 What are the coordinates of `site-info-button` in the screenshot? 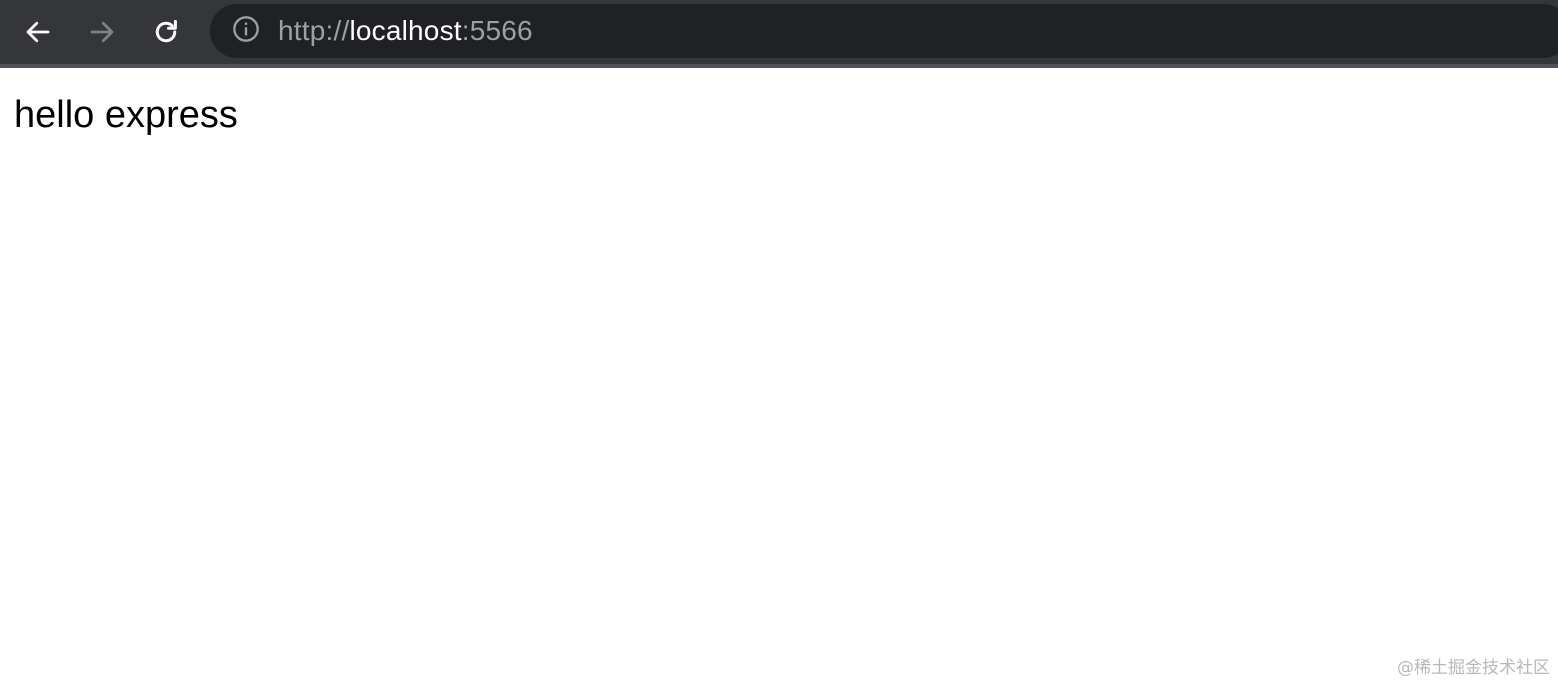 It's located at (246, 31).